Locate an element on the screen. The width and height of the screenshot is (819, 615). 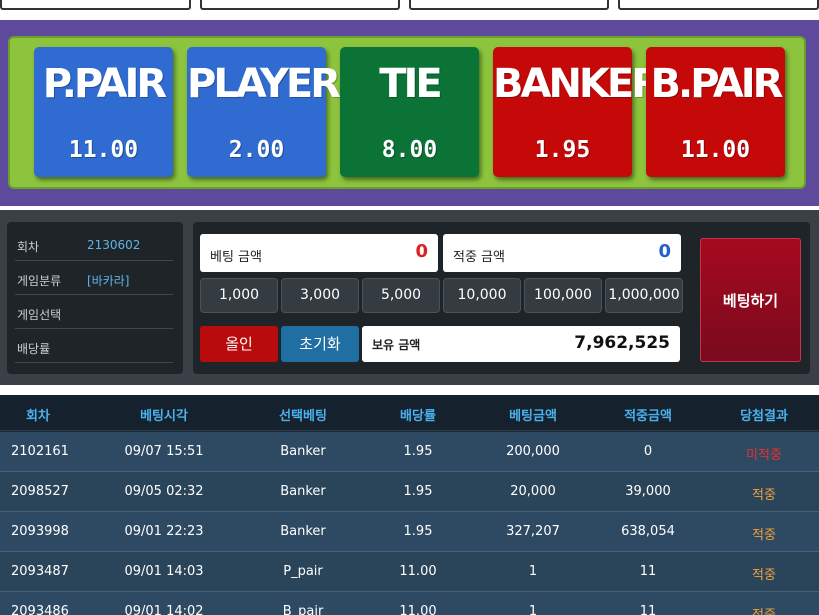
game-type-label: 게임분류 is located at coordinates (39, 281).